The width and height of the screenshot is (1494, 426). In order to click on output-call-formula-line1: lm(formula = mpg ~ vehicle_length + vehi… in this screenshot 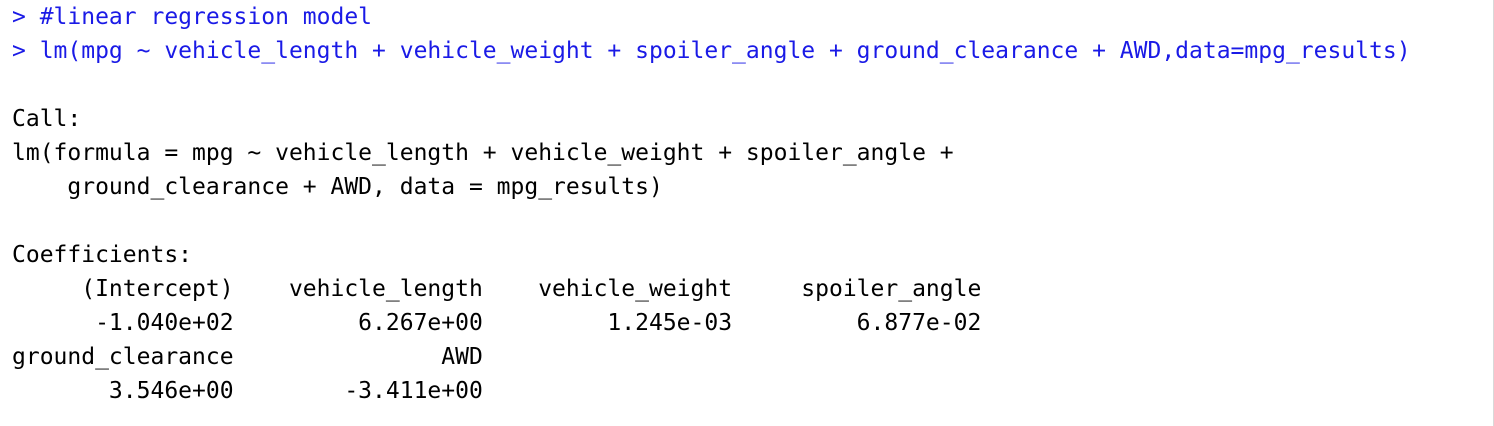, I will do `click(490, 153)`.